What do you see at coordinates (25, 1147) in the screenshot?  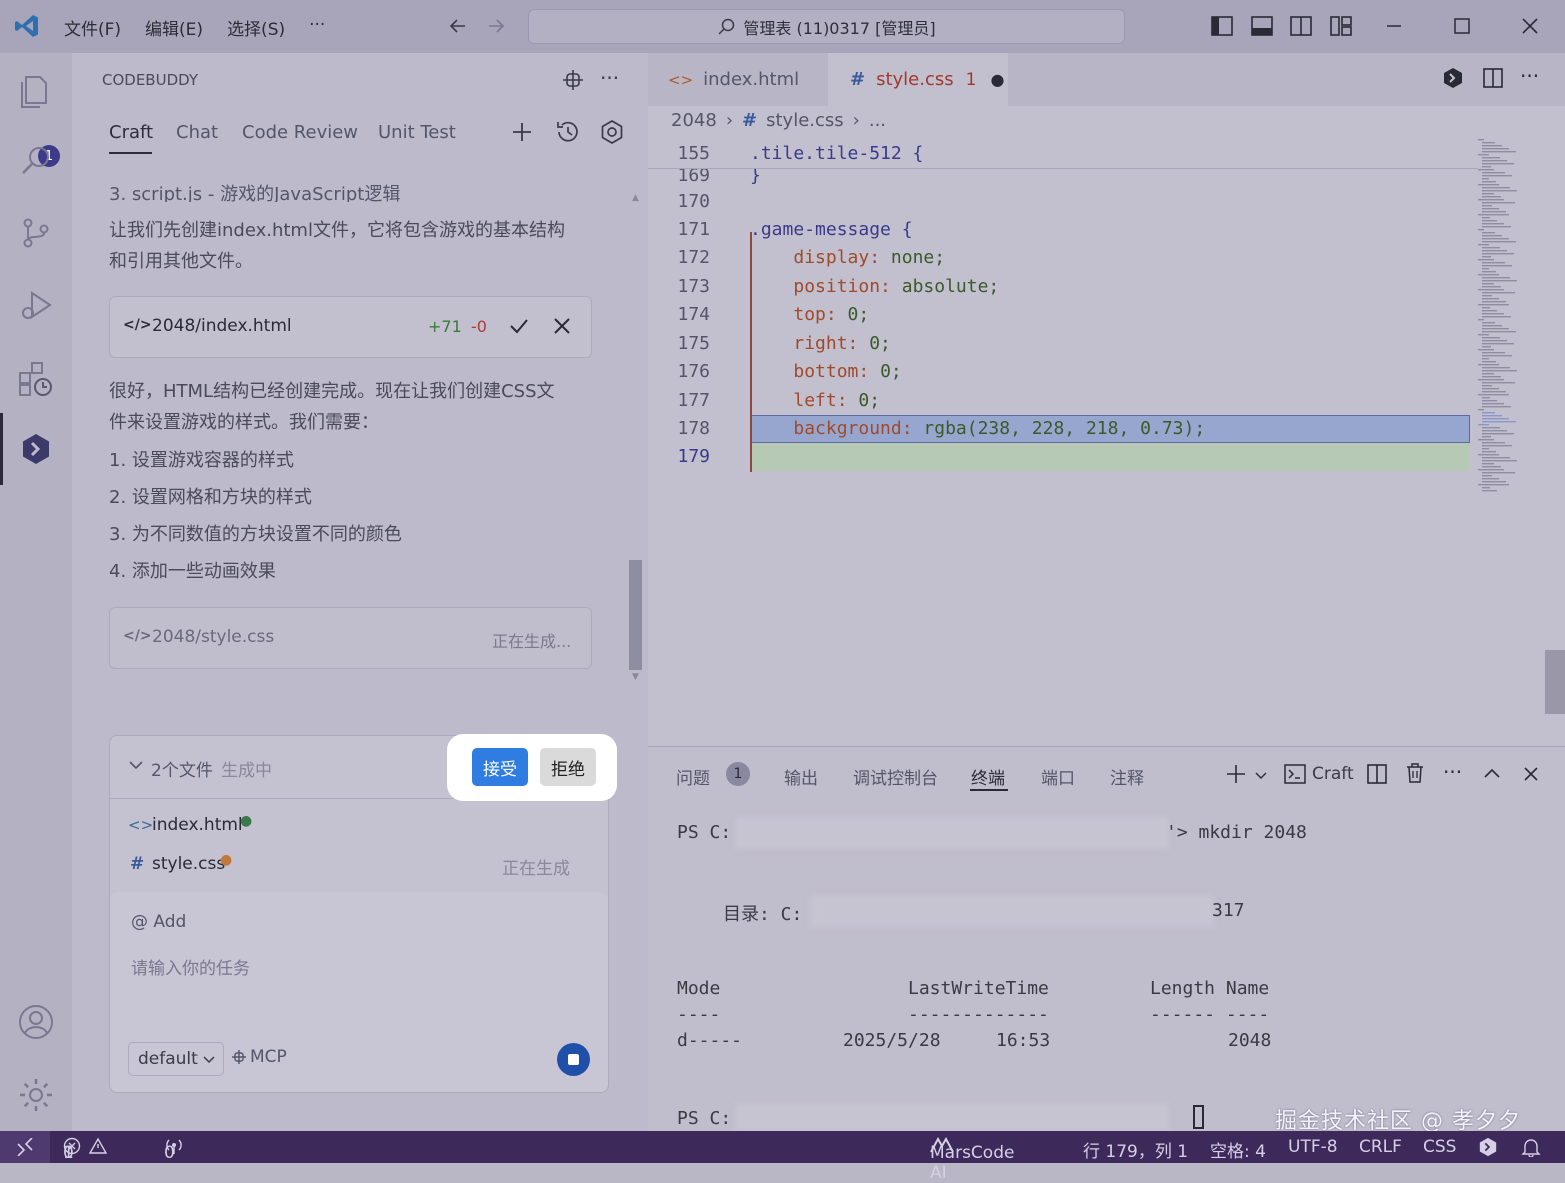 I see `remote-button` at bounding box center [25, 1147].